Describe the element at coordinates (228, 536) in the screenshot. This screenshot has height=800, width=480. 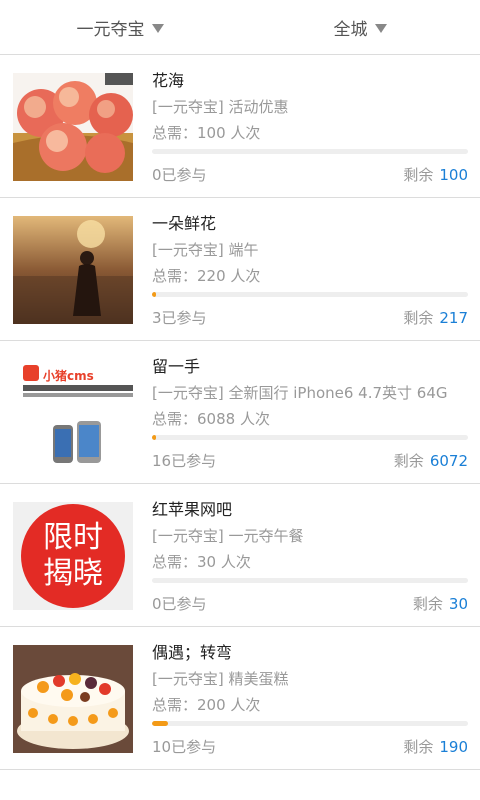
I see `item-desc: [一元夺宝] 一元夺午餐` at that location.